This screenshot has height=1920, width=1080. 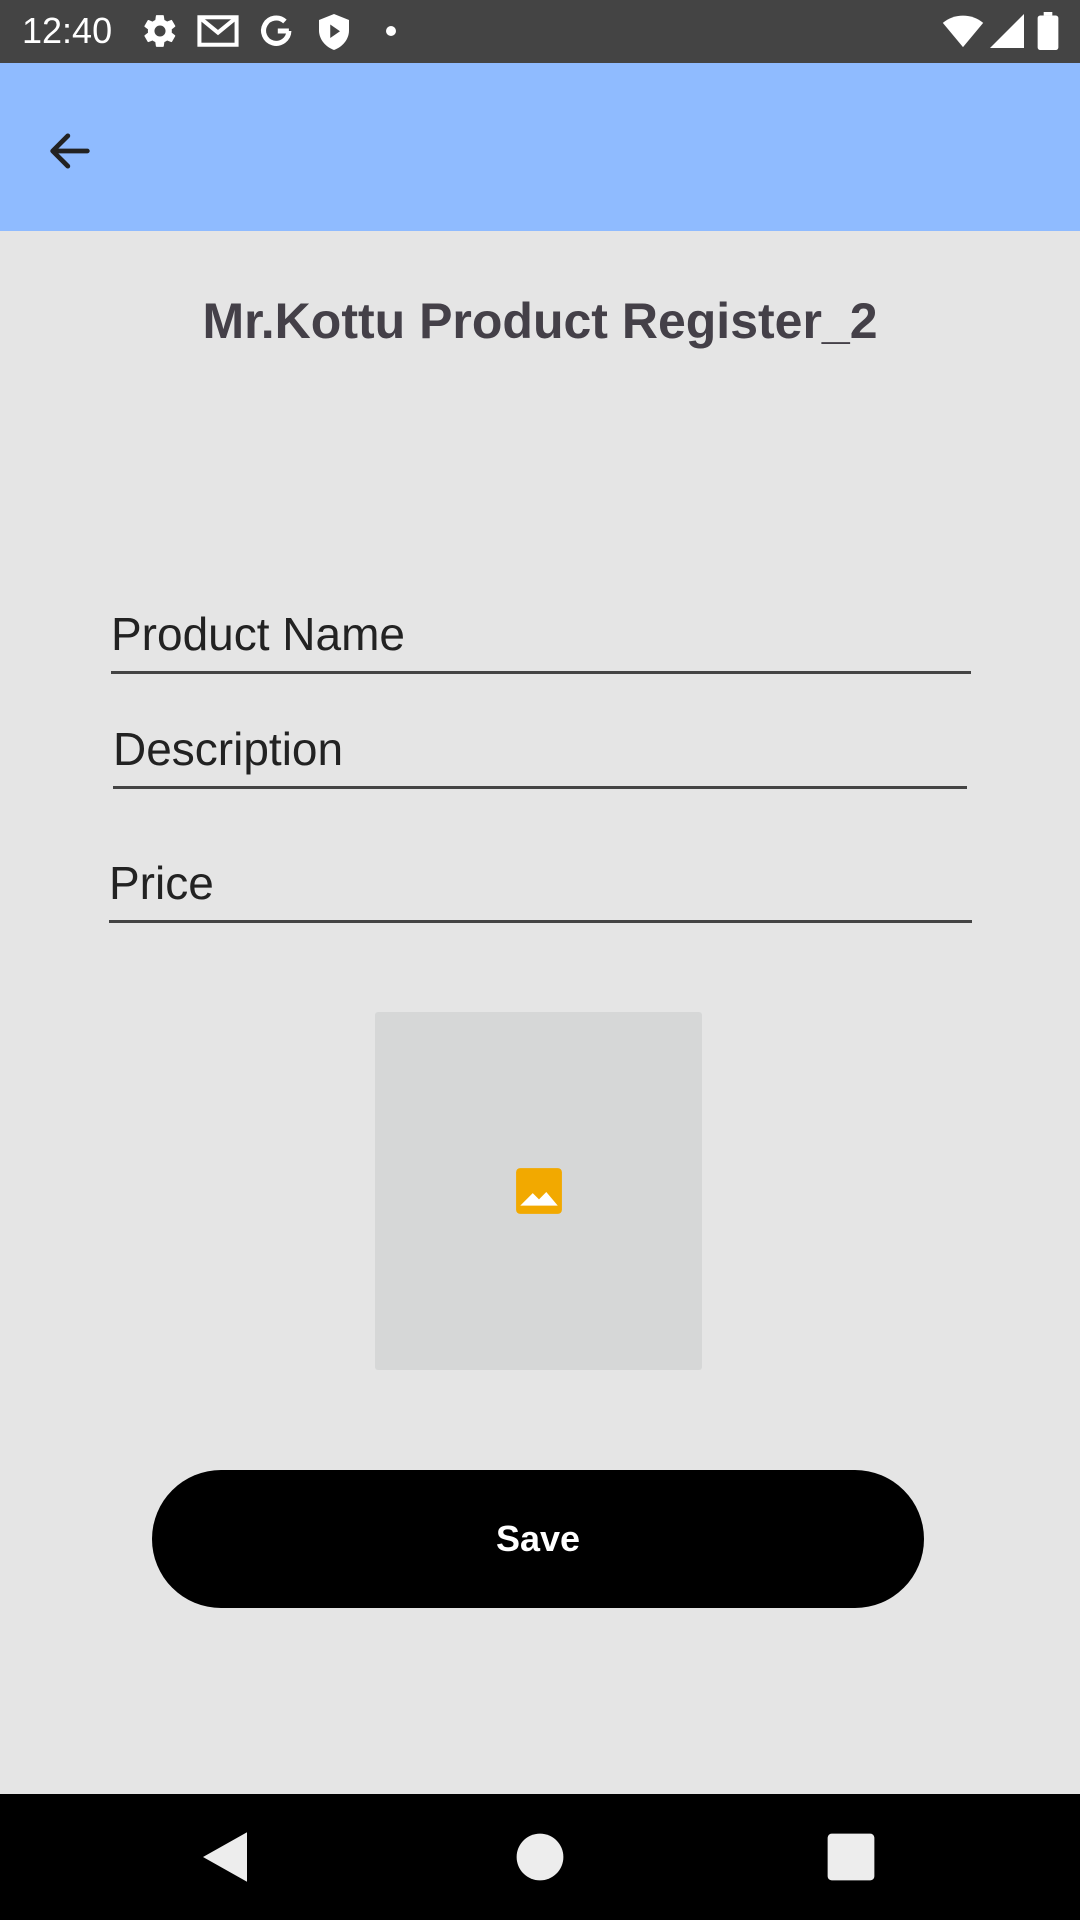 What do you see at coordinates (851, 1857) in the screenshot?
I see `recents-square-icon` at bounding box center [851, 1857].